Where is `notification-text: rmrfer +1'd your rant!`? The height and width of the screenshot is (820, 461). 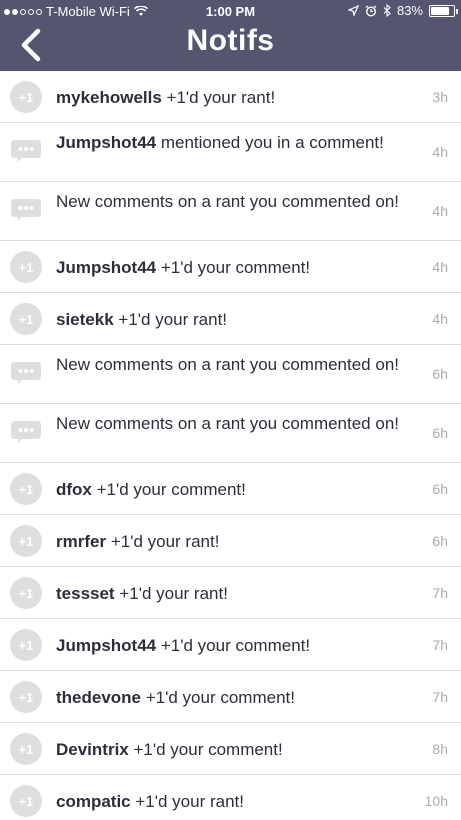 notification-text: rmrfer +1'd your rant! is located at coordinates (231, 541).